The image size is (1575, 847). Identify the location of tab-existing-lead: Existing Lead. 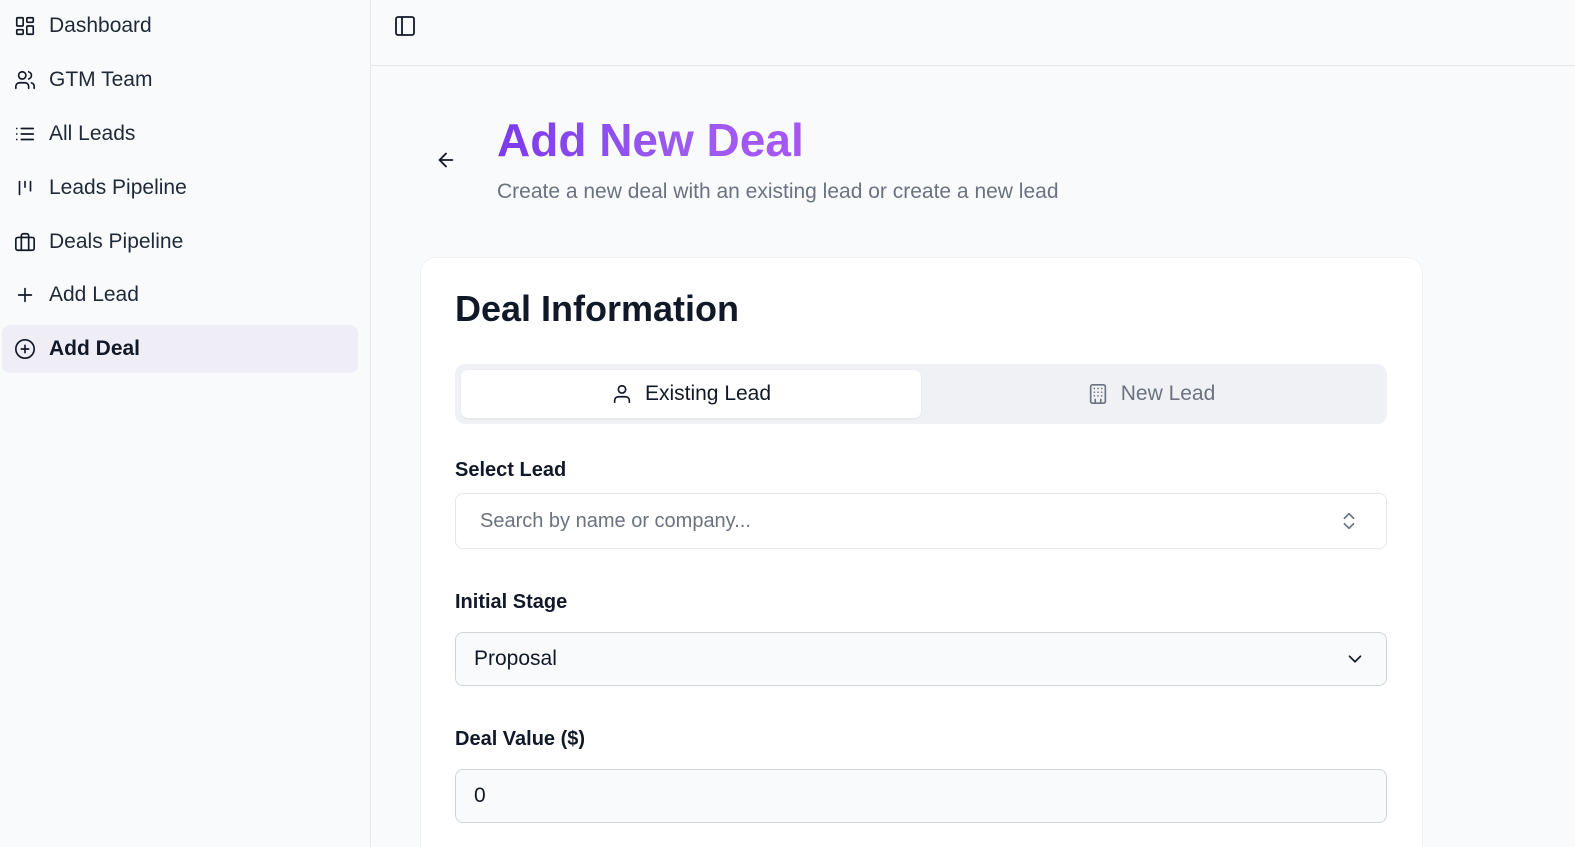
(691, 394).